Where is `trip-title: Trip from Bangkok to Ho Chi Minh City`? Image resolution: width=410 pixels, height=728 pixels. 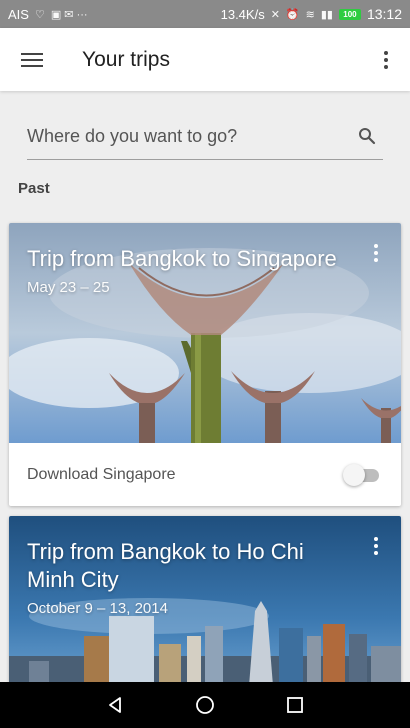 trip-title: Trip from Bangkok to Ho Chi Minh City is located at coordinates (165, 565).